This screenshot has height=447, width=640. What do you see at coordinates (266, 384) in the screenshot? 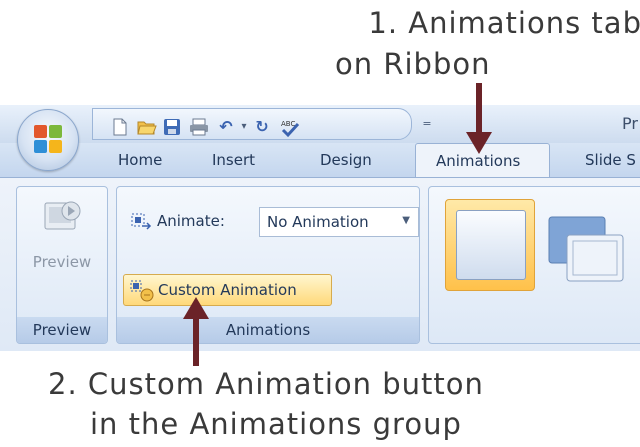
I see `callout-2-line-1: 2. Custom Animation button` at bounding box center [266, 384].